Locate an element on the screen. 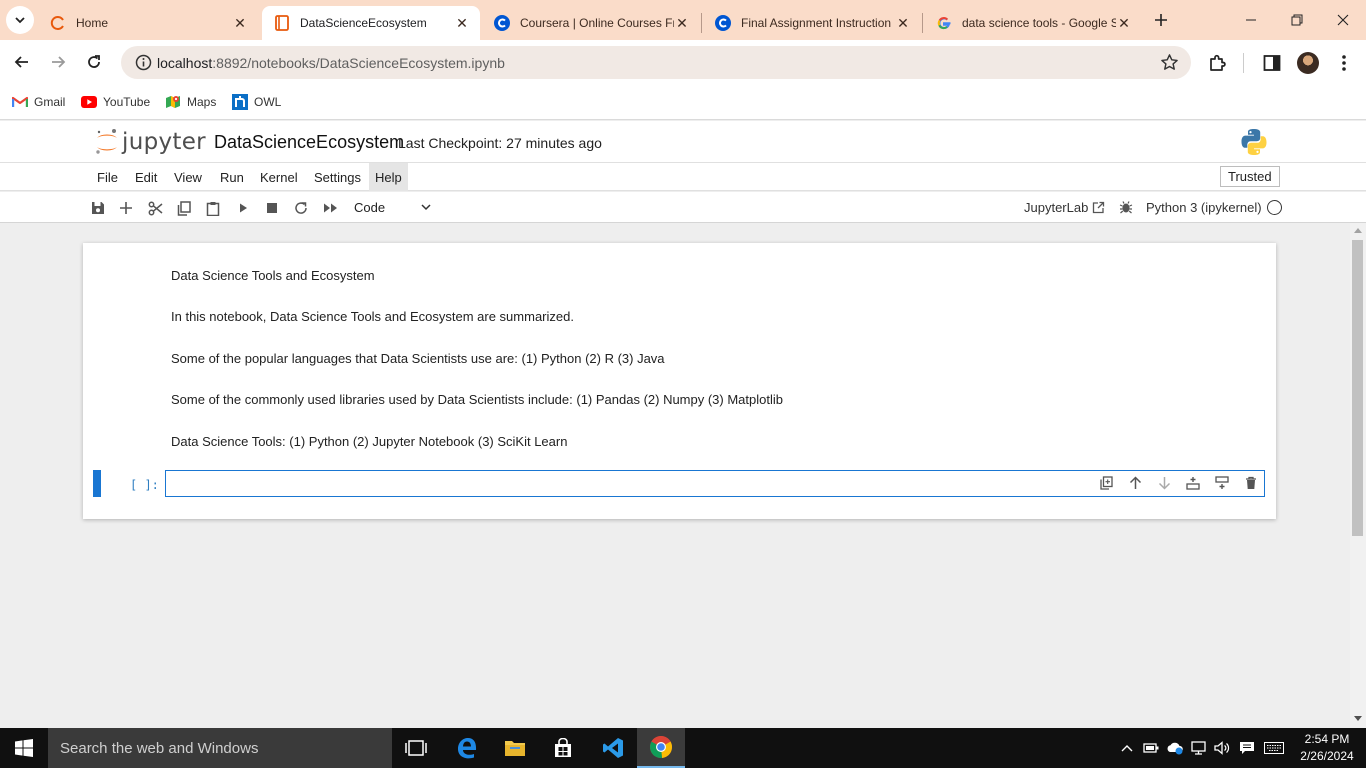 This screenshot has height=768, width=1366. back-button is located at coordinates (22, 62).